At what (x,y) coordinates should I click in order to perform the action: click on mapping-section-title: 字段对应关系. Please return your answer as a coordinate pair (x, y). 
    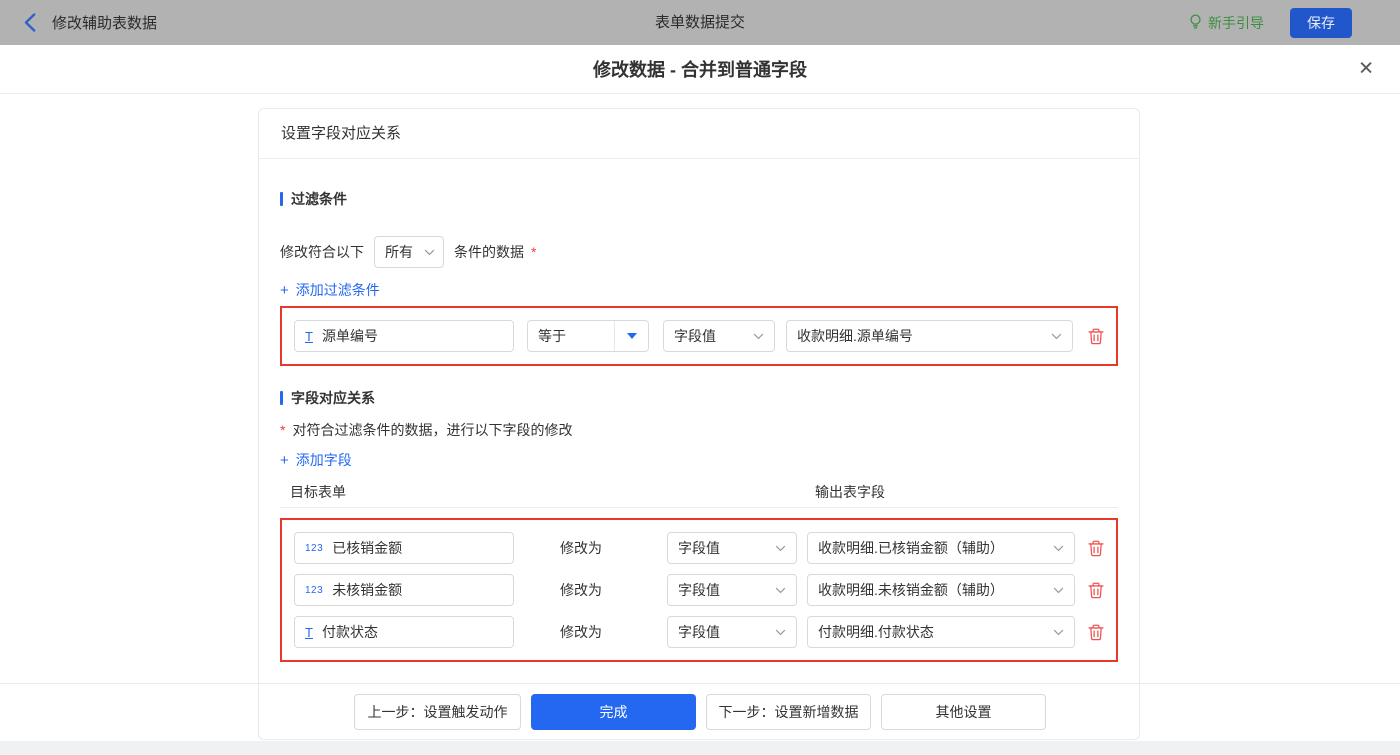
    Looking at the image, I should click on (699, 398).